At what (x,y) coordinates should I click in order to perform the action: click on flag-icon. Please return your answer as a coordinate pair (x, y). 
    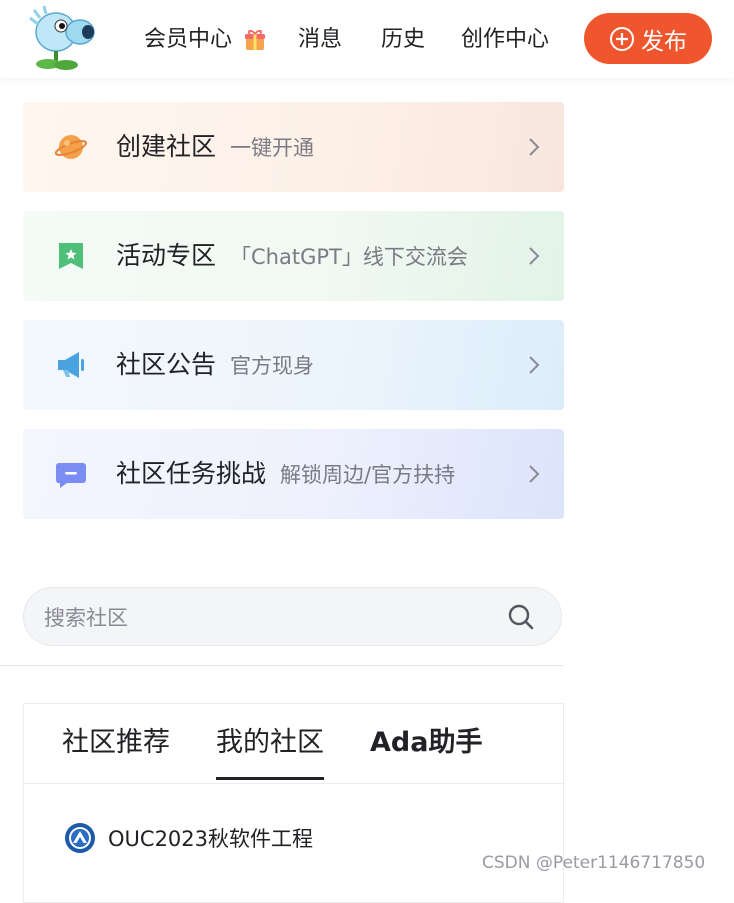
    Looking at the image, I should click on (71, 256).